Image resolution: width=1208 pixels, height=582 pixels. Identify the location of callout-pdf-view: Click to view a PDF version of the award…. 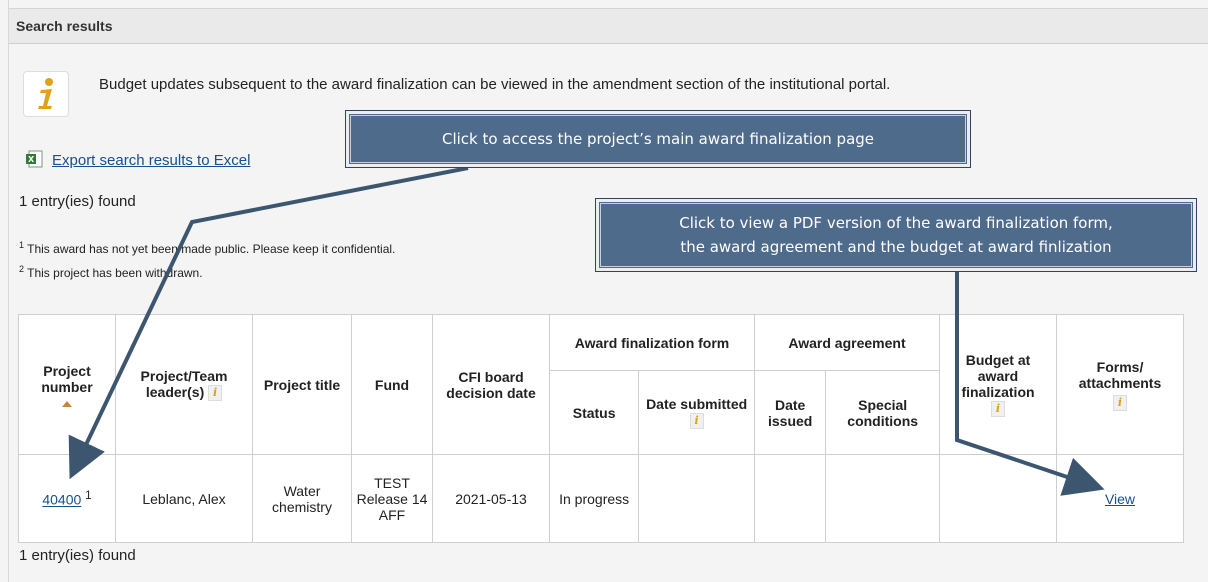
(896, 235).